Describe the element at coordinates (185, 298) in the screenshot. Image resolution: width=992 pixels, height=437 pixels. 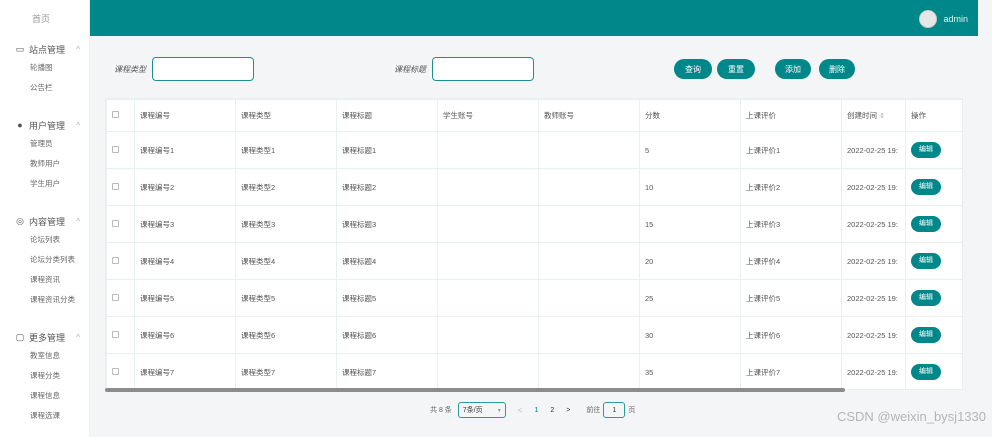
I see `table-cell-code: 课程编号5` at that location.